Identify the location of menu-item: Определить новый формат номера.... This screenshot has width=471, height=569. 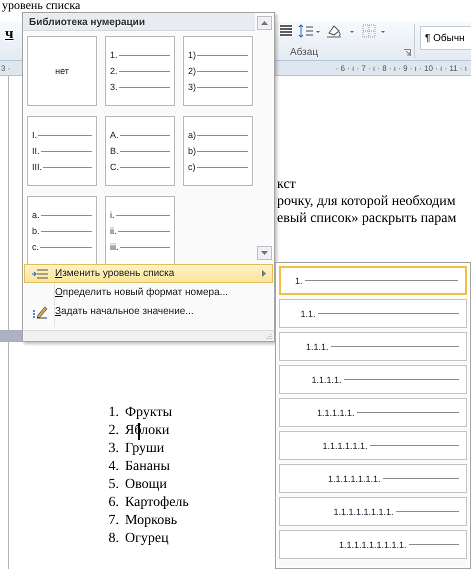
(148, 292).